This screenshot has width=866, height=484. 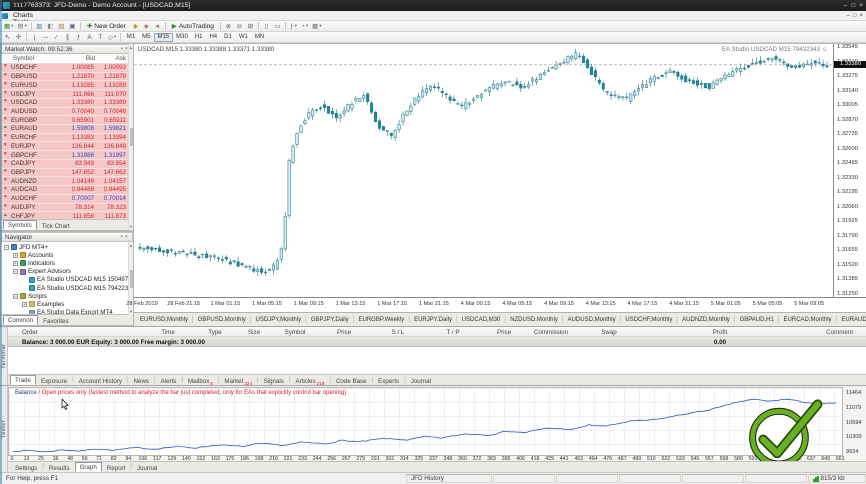 I want to click on chart-tab-audnzd-monthly: AUDNZD,Monthly, so click(x=706, y=320).